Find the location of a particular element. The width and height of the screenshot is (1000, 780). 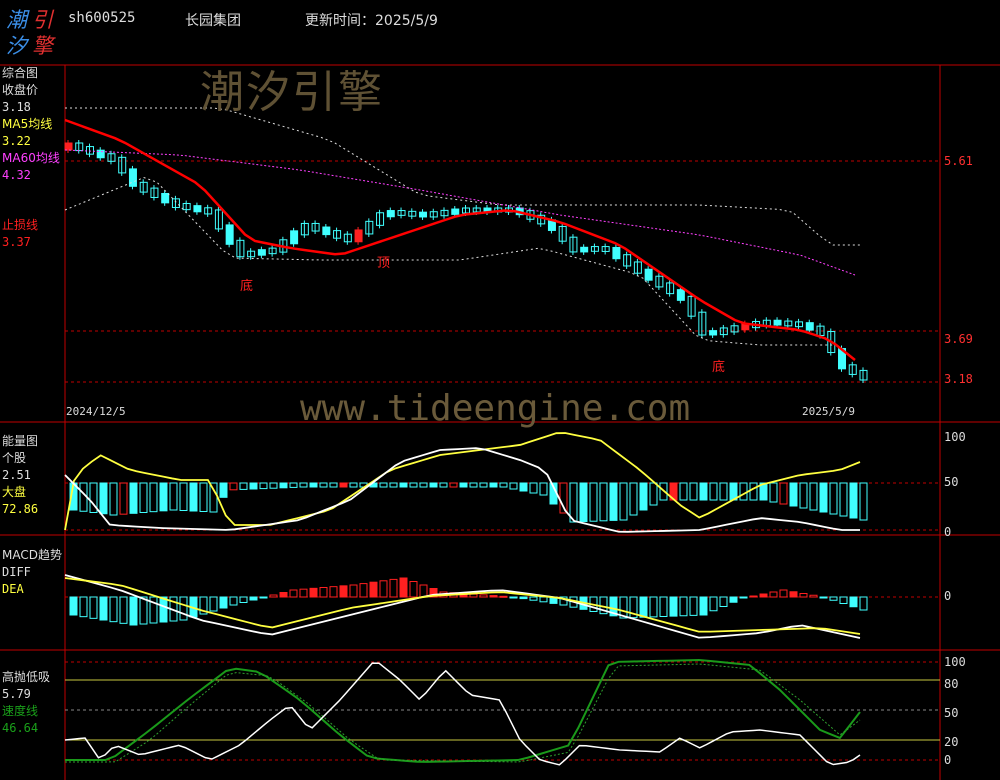

stop-loss-value: 3.37 is located at coordinates (16, 242).